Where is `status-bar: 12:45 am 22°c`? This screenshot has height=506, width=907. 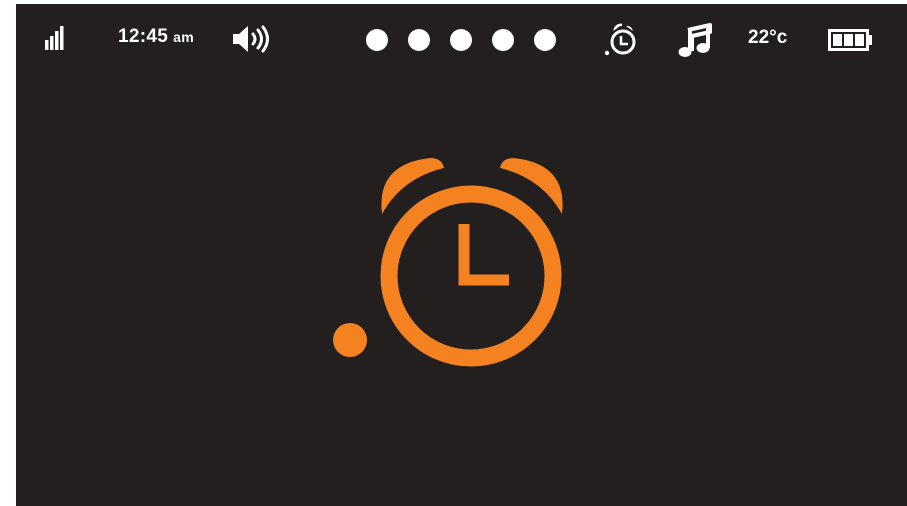
status-bar: 12:45 am 22°c is located at coordinates (461, 42).